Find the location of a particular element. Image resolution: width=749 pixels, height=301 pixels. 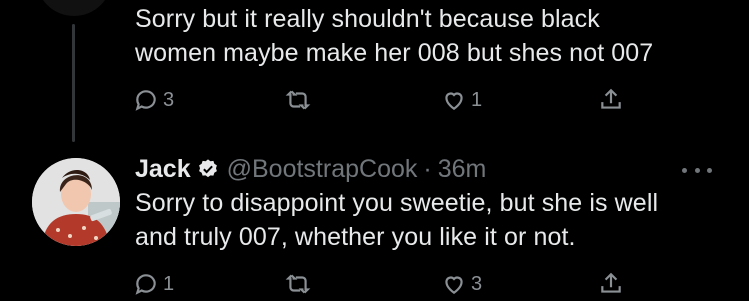

reply-2-reply-button: 1 is located at coordinates (153, 284).